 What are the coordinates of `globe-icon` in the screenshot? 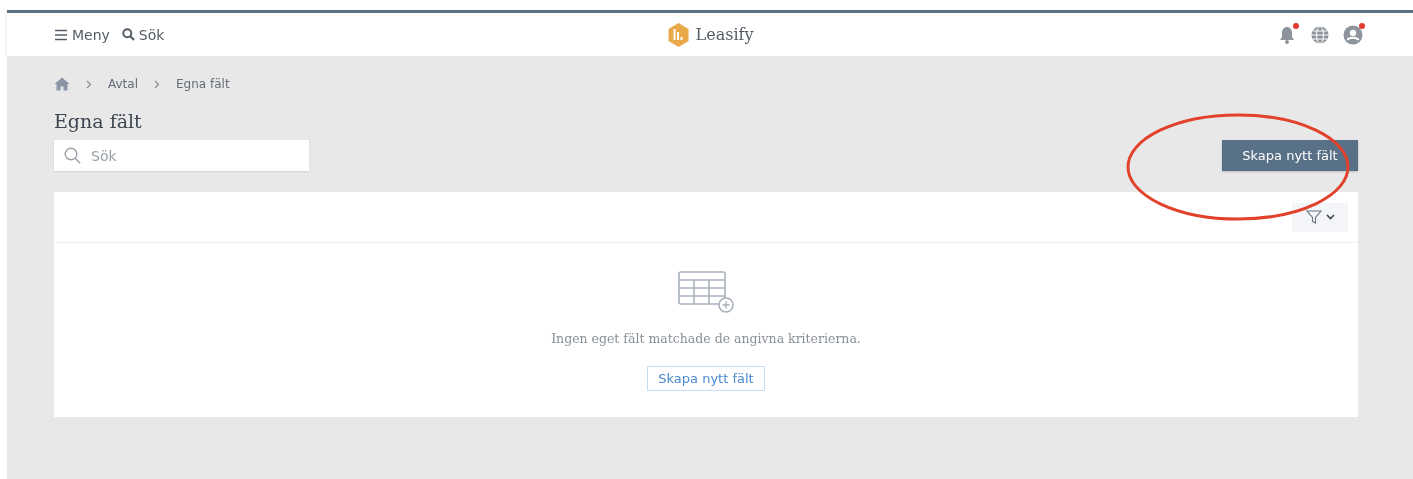 It's located at (1320, 34).